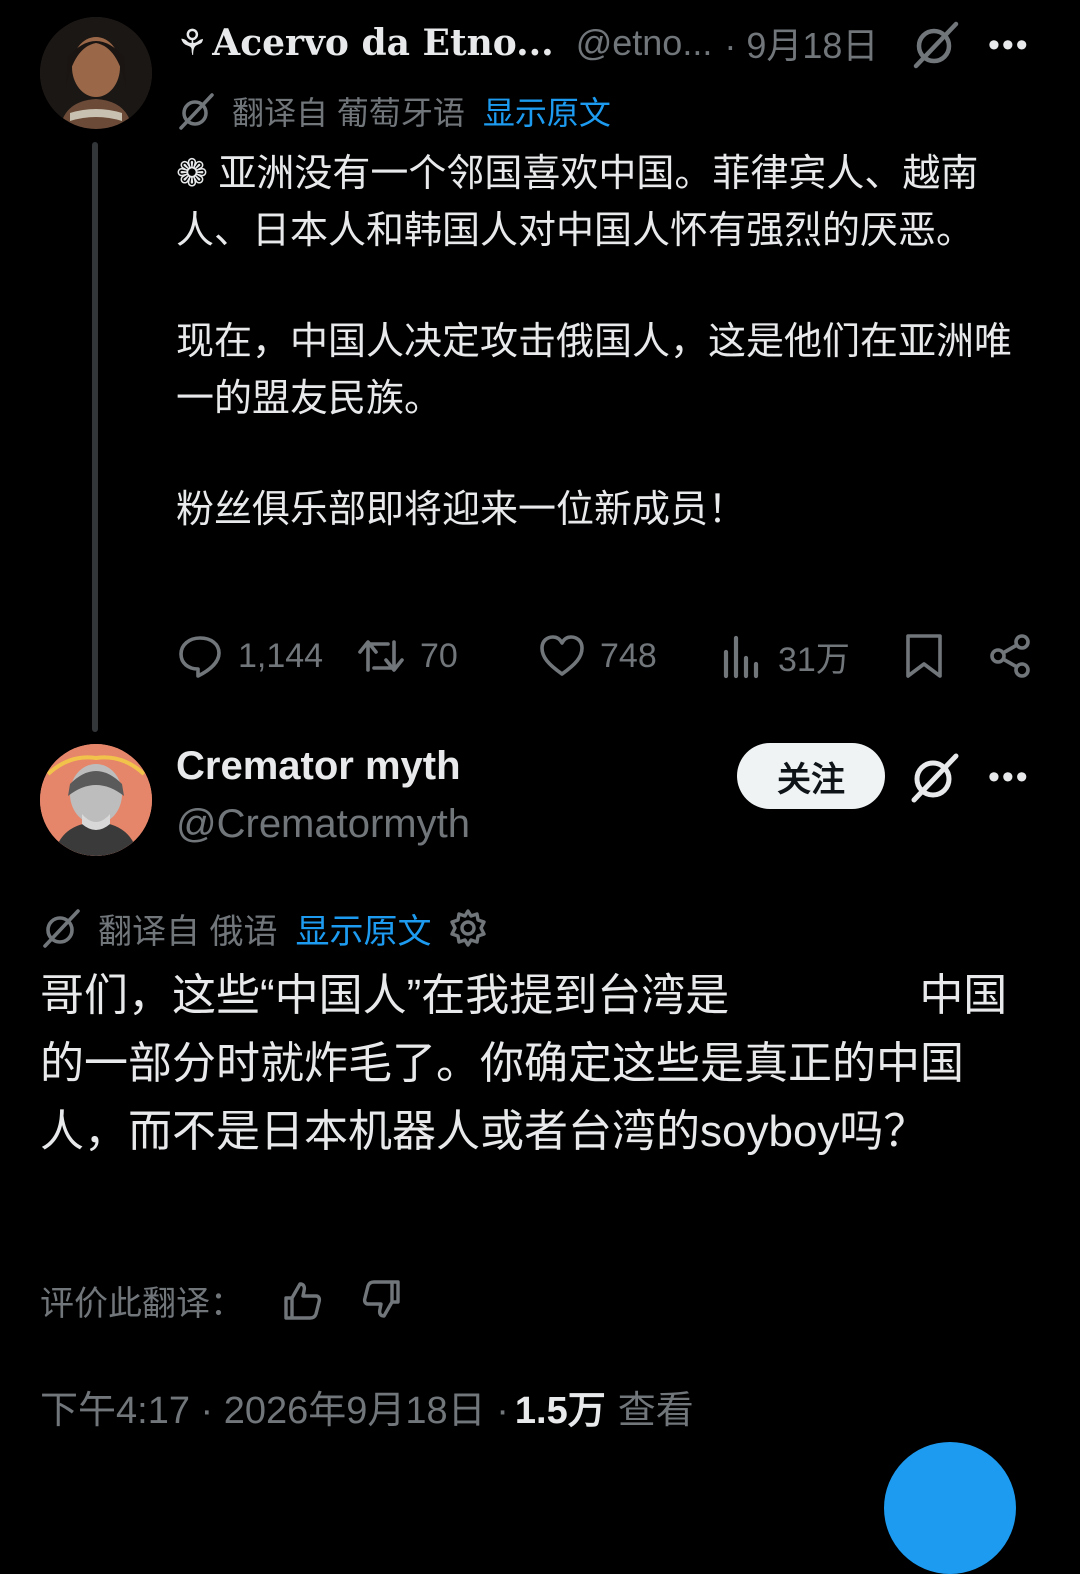  I want to click on gear-icon, so click(468, 928).